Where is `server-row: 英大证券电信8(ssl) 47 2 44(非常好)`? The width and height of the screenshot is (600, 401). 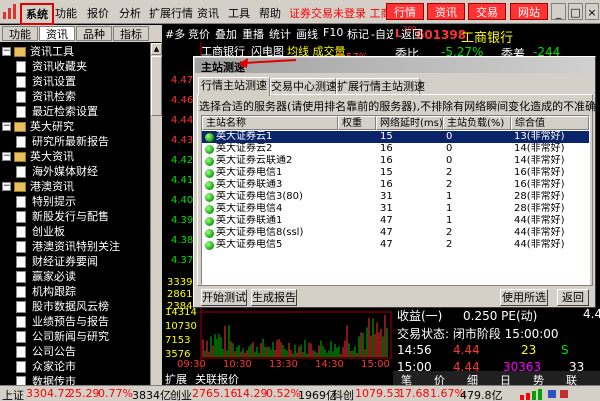
server-row: 英大证券电信8(ssl) 47 2 44(非常好) is located at coordinates (395, 233).